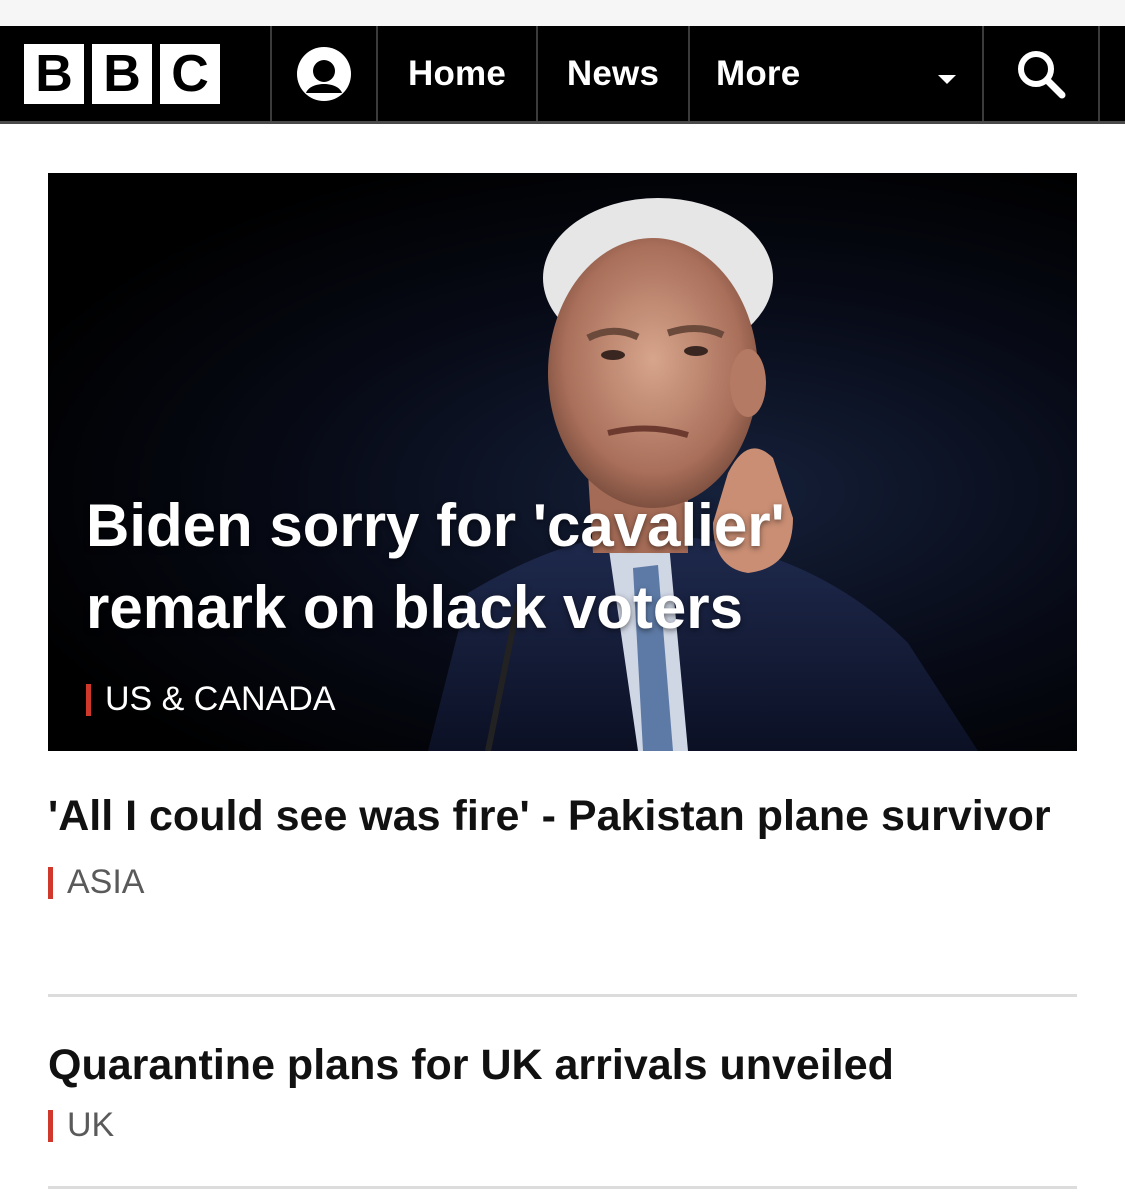  I want to click on hero-category-tag: US & CANADA, so click(211, 699).